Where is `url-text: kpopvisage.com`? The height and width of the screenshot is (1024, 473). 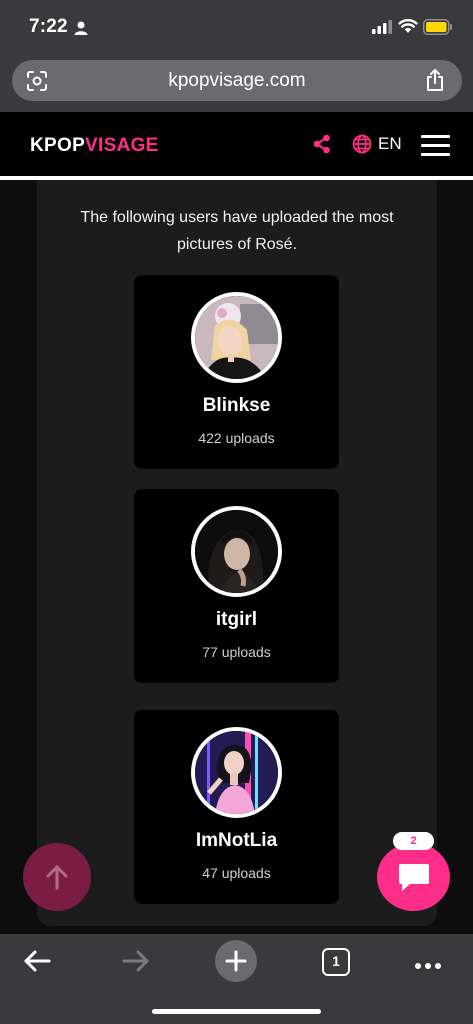
url-text: kpopvisage.com is located at coordinates (237, 80).